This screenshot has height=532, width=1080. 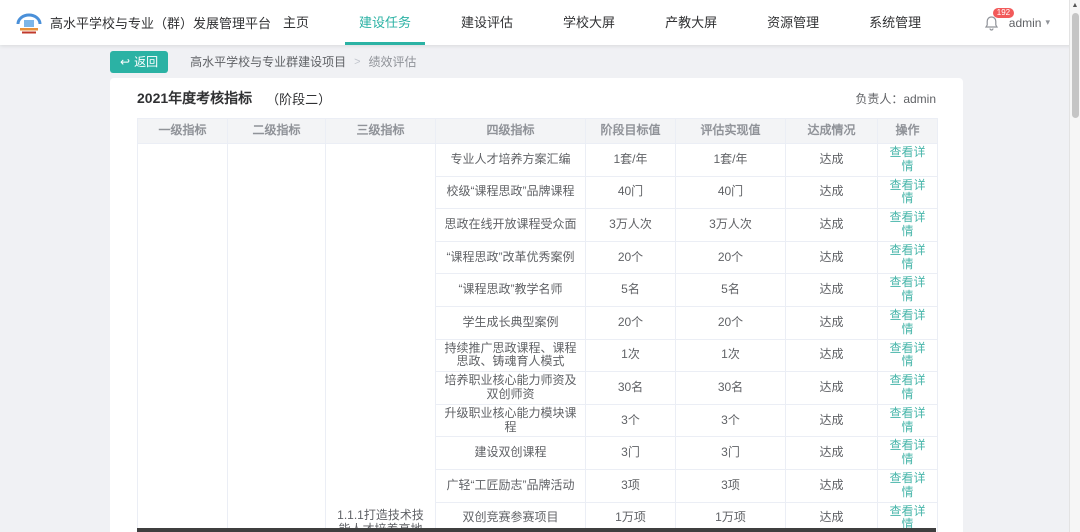 I want to click on back-button-label: 返回, so click(x=146, y=62).